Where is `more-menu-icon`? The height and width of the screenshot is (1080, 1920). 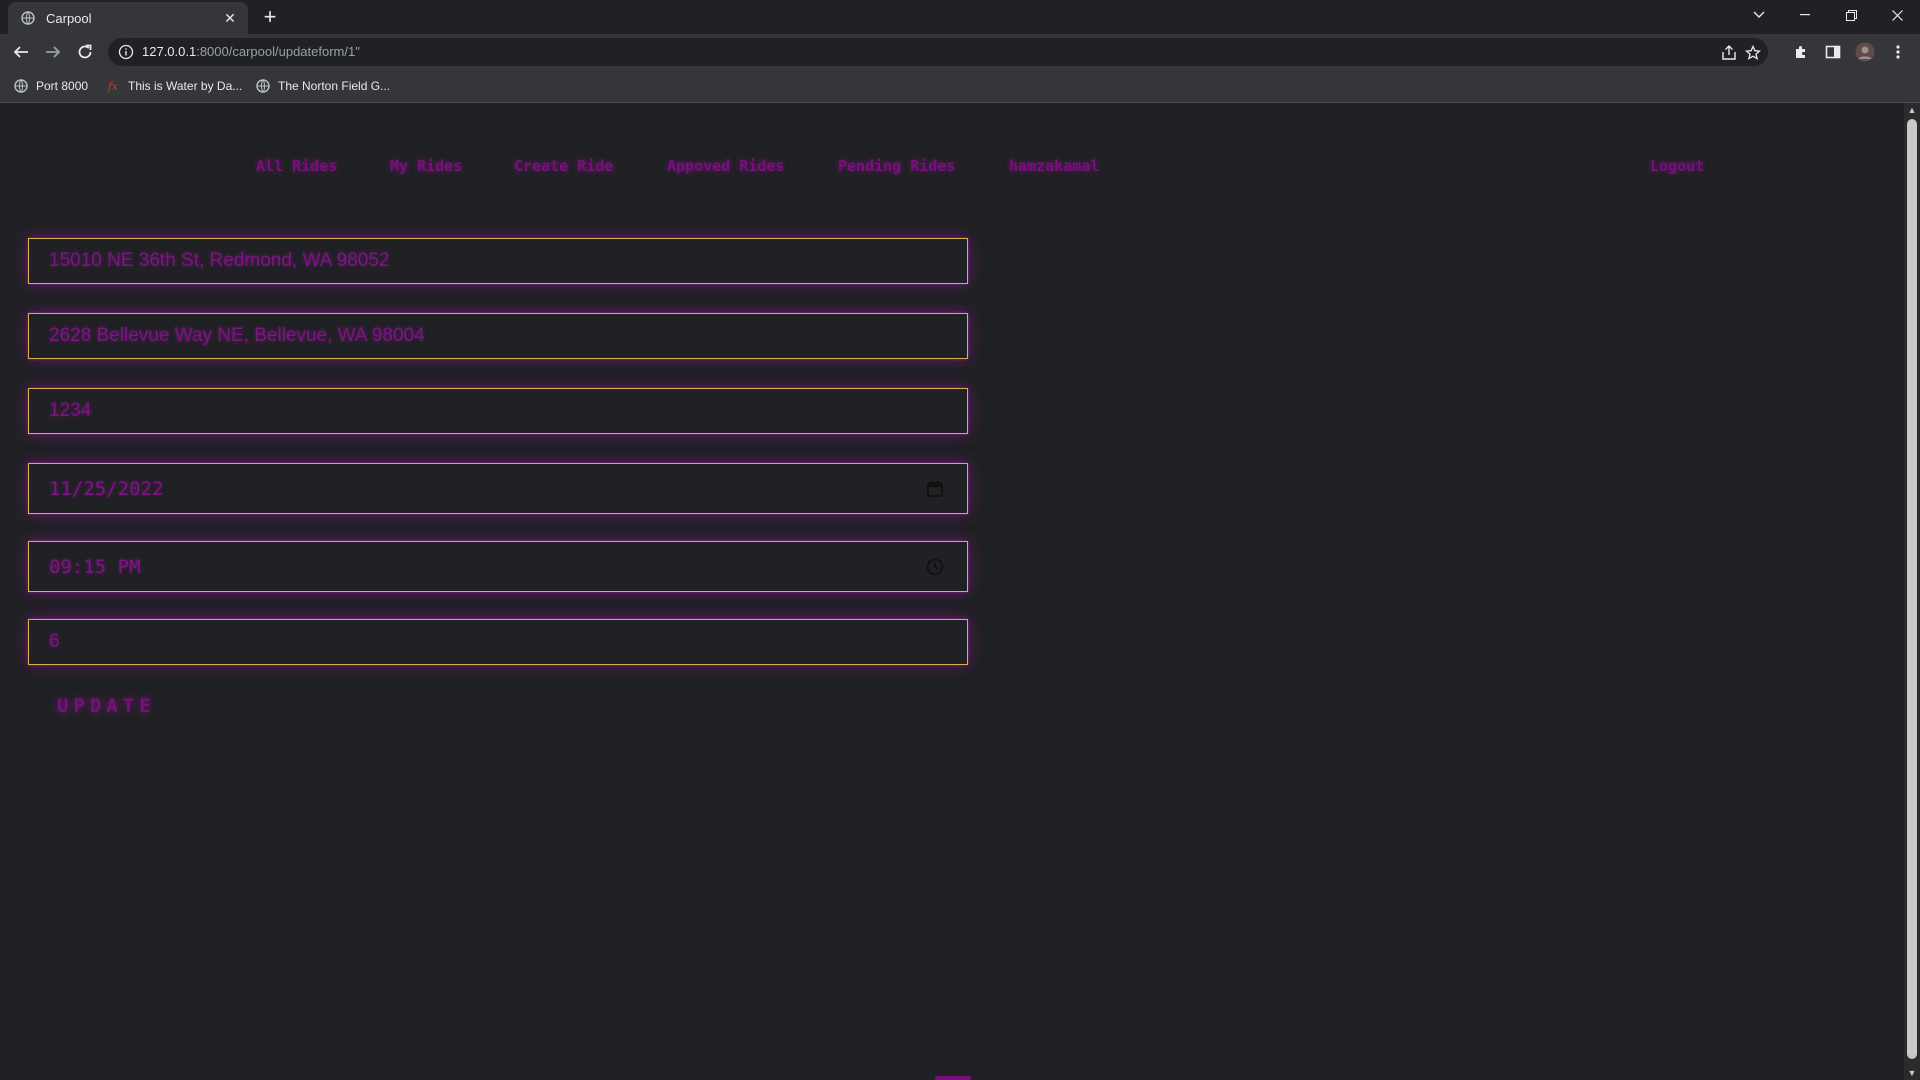 more-menu-icon is located at coordinates (1898, 52).